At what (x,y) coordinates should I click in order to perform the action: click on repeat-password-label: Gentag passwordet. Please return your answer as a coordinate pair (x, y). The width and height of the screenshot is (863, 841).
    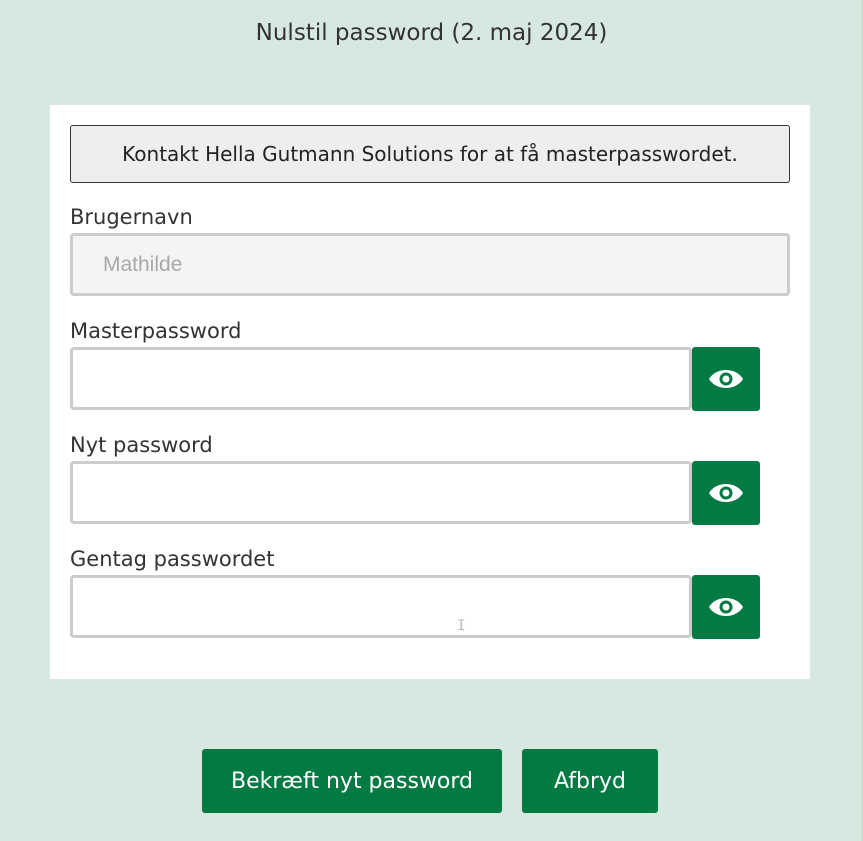
    Looking at the image, I should click on (172, 559).